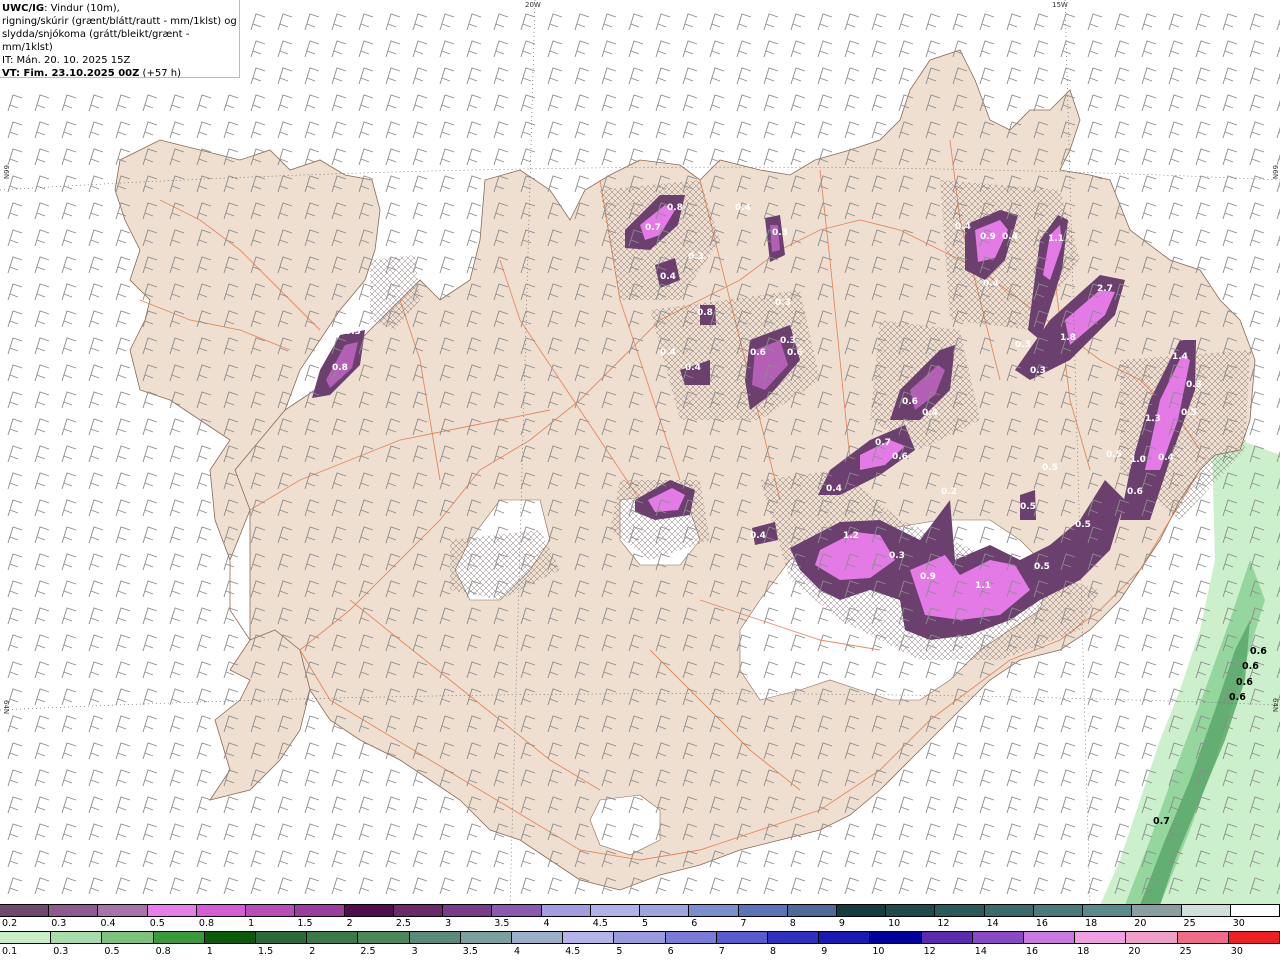  What do you see at coordinates (824, 951) in the screenshot?
I see `legend-tick-label: 9` at bounding box center [824, 951].